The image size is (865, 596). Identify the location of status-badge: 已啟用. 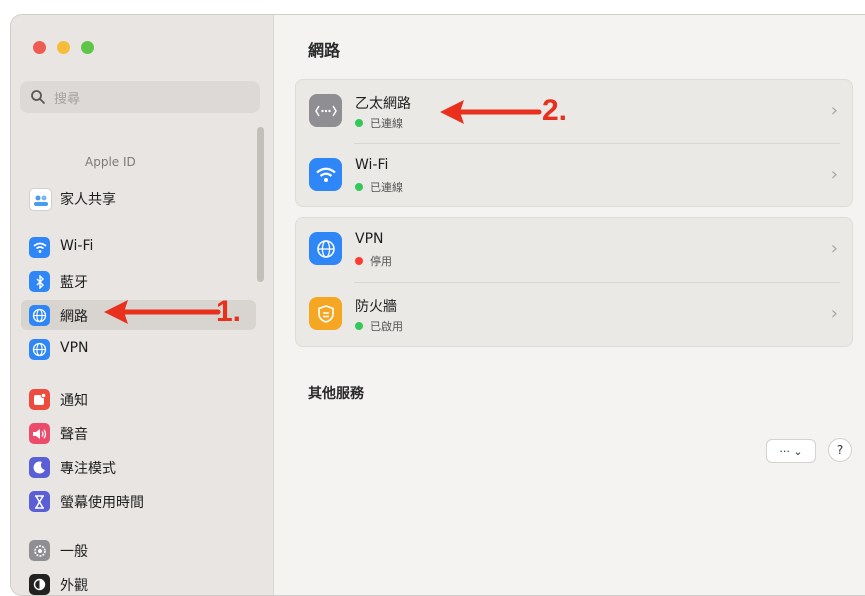
(379, 326).